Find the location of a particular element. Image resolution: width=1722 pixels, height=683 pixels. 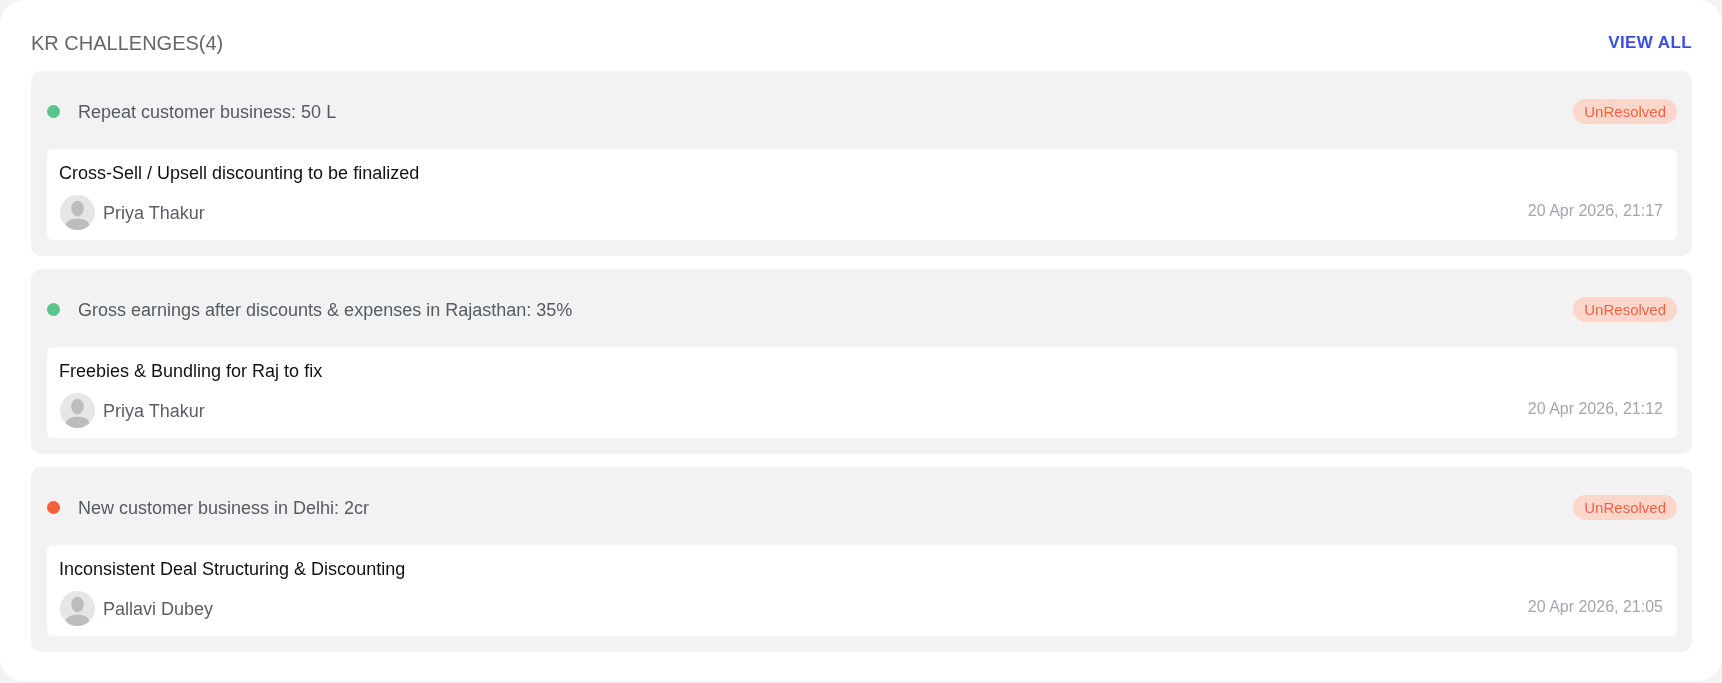

challenge-title: Cross-Sell / Upsell discounting to be finalized is located at coordinates (239, 173).